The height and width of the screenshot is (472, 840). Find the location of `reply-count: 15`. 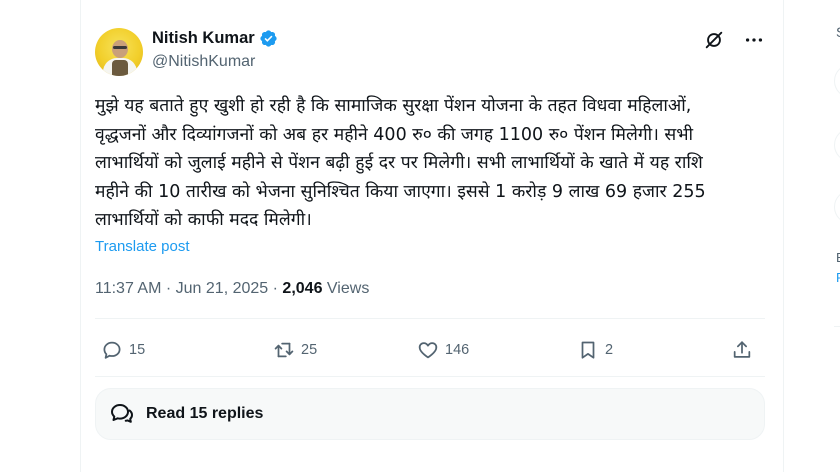

reply-count: 15 is located at coordinates (137, 350).